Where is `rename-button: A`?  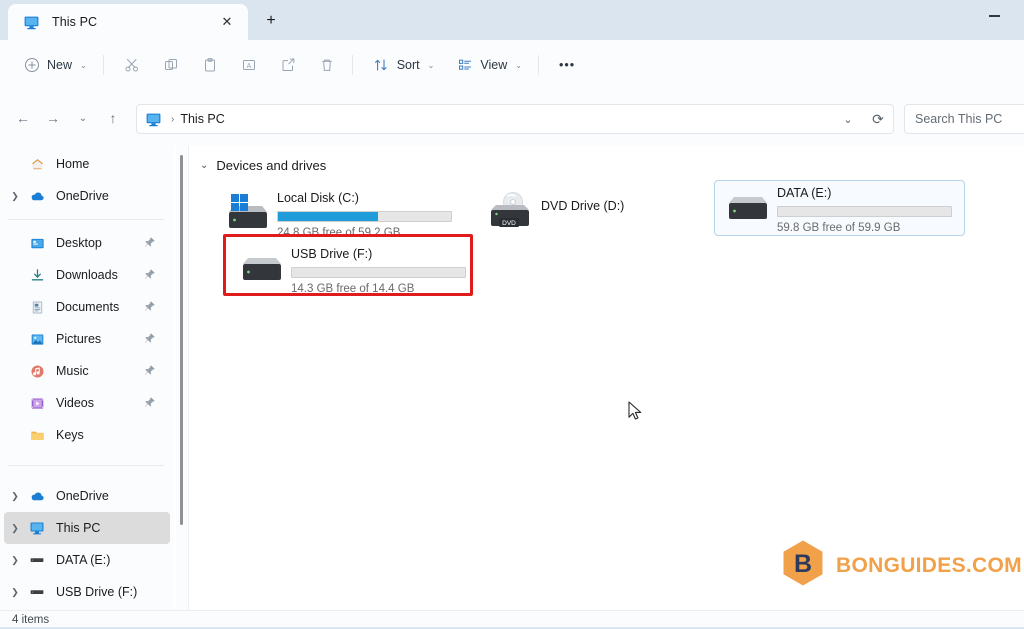
rename-button: A is located at coordinates (249, 65).